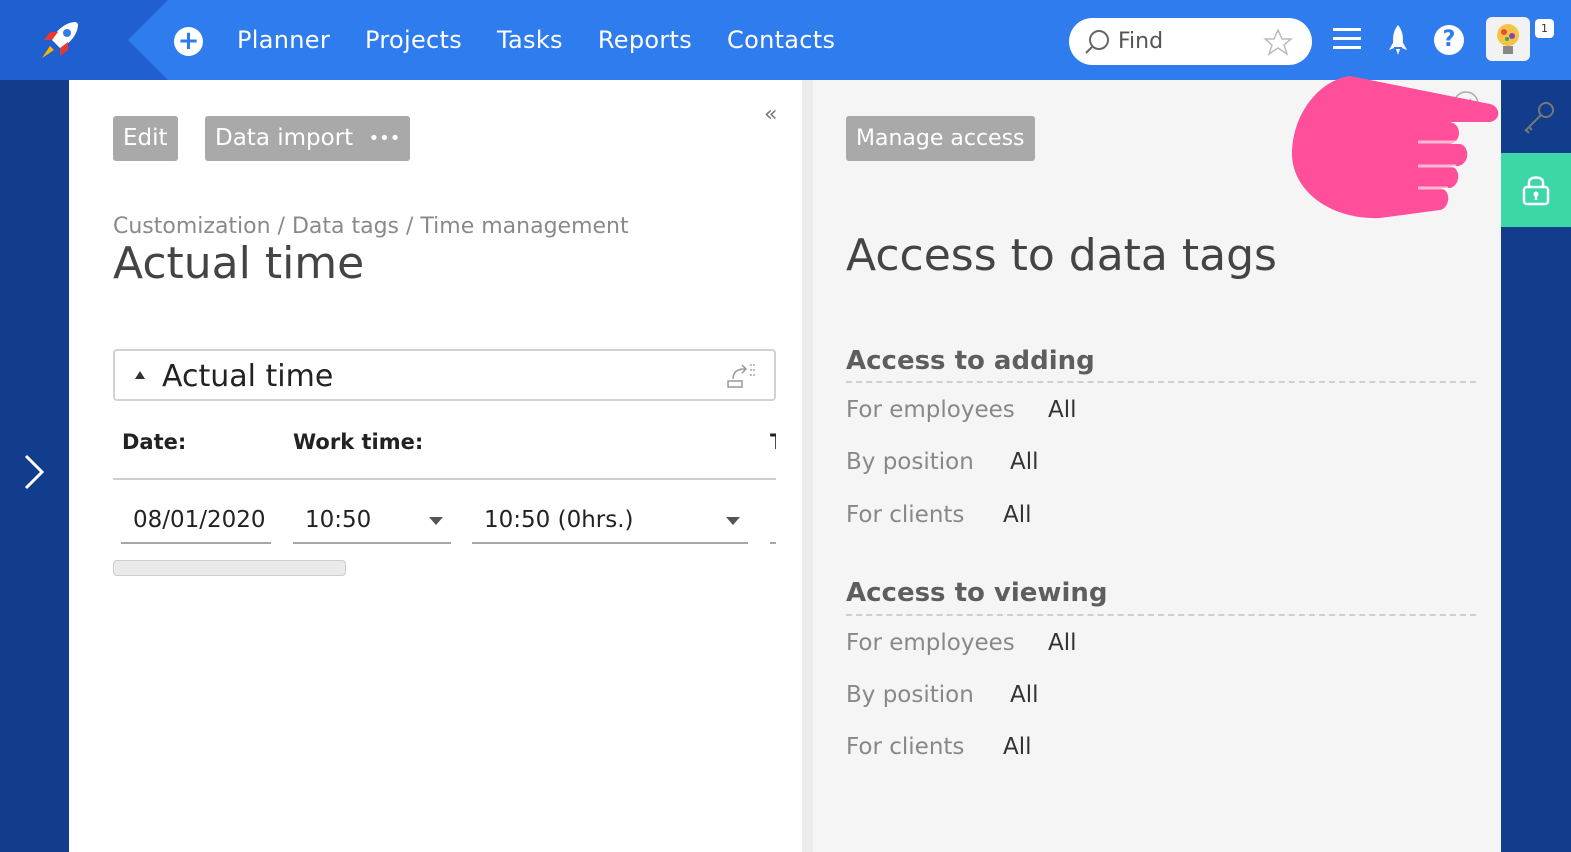 This screenshot has height=852, width=1571. I want to click on section-title: Actual time, so click(248, 376).